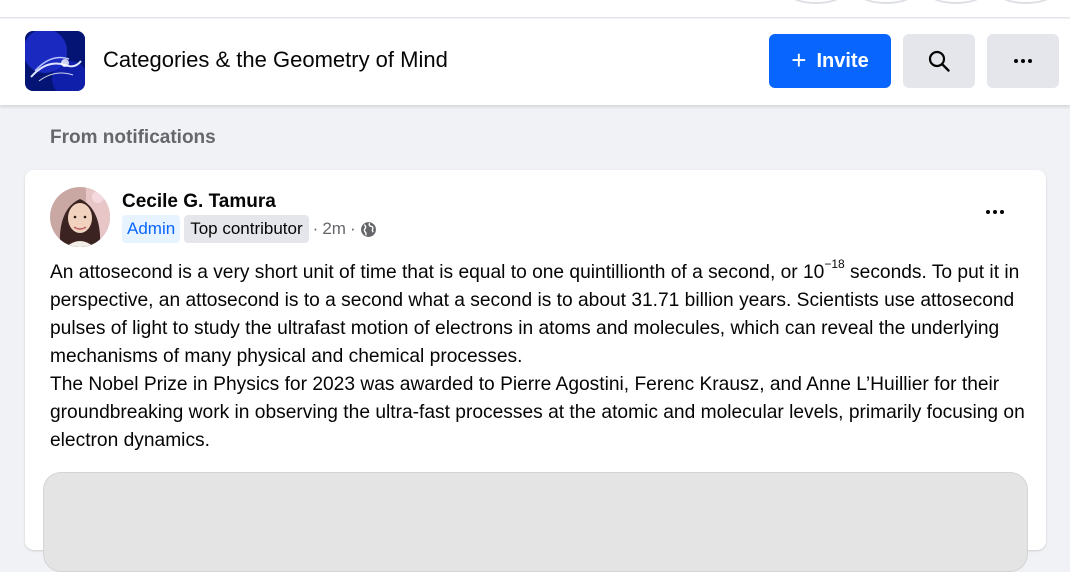  I want to click on post-meta: Admin Top contributor · 2m ·, so click(249, 229).